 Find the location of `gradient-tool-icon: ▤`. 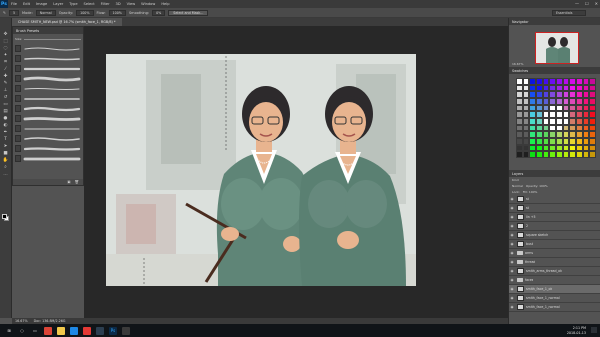

gradient-tool-icon: ▤ is located at coordinates (6, 111).